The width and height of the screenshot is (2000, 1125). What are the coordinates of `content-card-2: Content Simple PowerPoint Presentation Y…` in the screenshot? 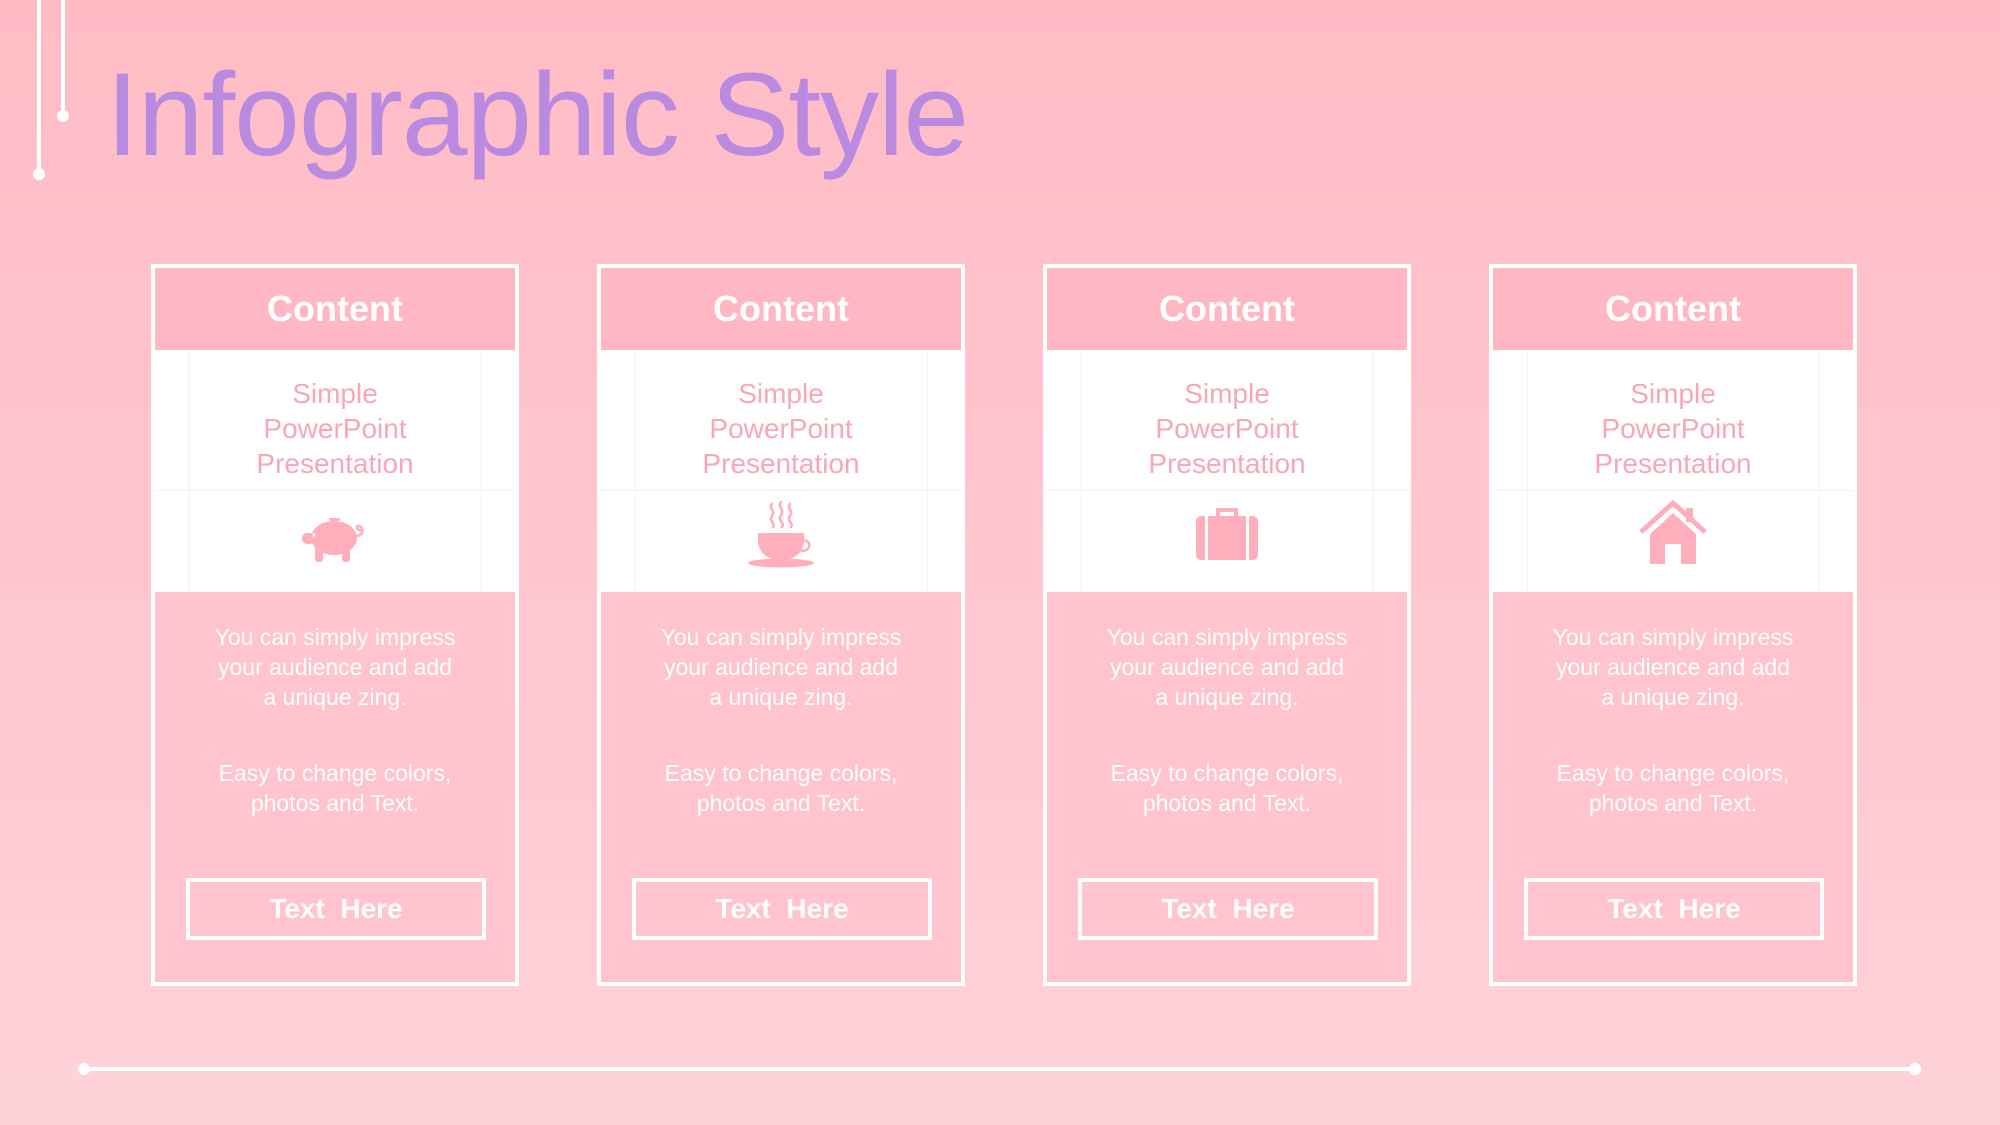 It's located at (781, 625).